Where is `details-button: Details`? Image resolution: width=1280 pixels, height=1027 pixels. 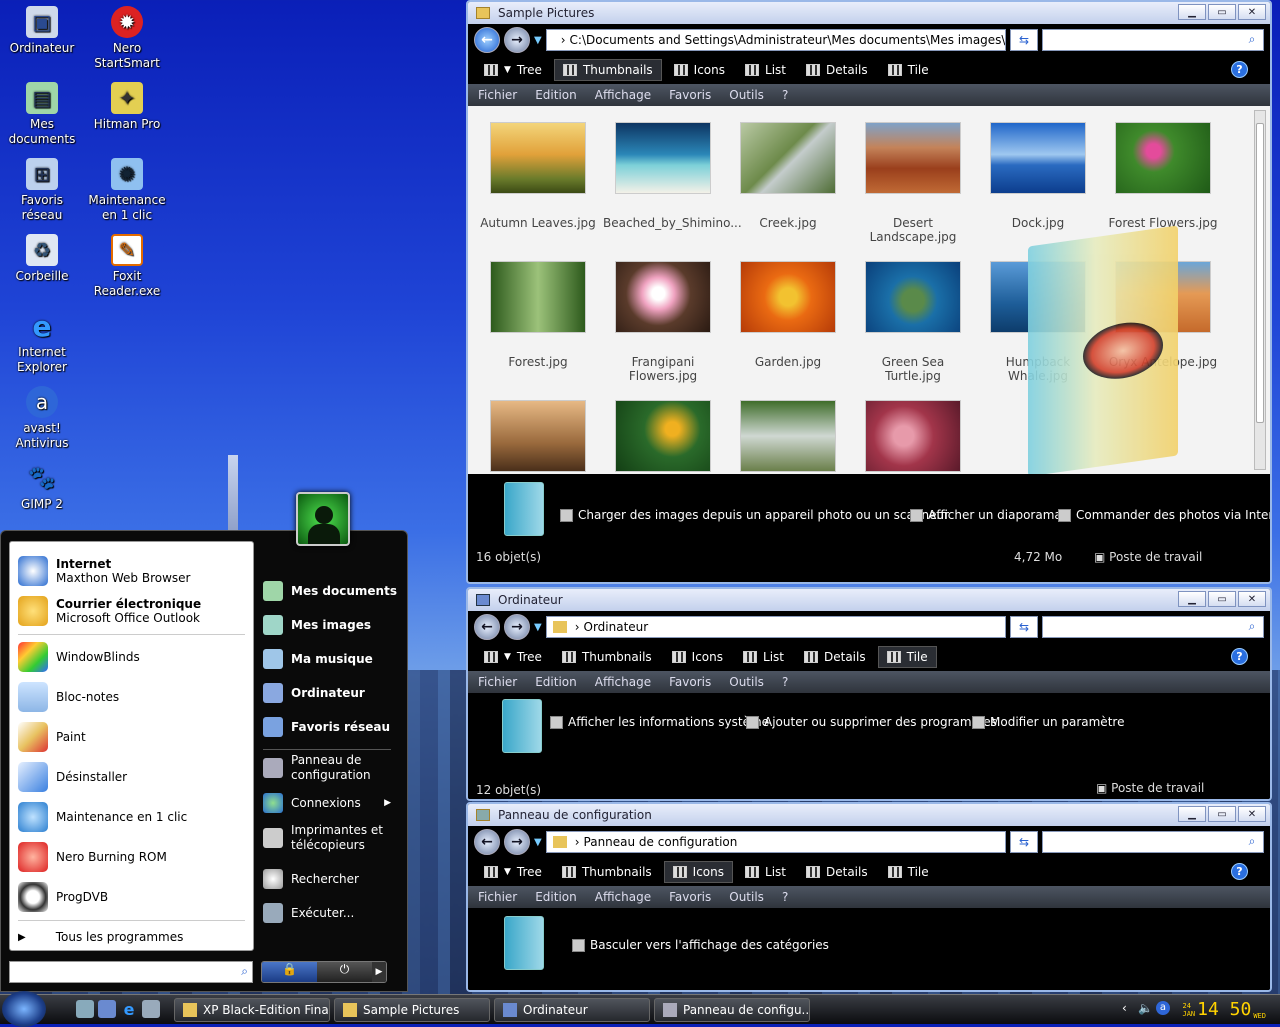
details-button: Details is located at coordinates (837, 872).